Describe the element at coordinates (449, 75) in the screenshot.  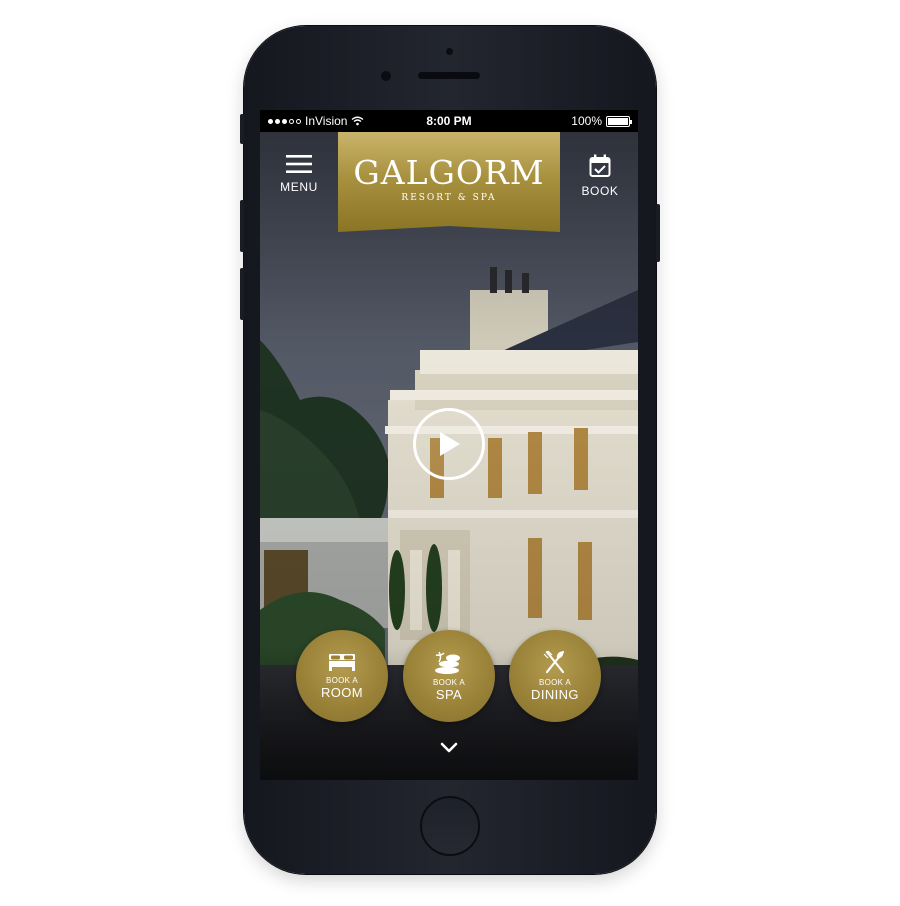
I see `earpiece-speaker` at that location.